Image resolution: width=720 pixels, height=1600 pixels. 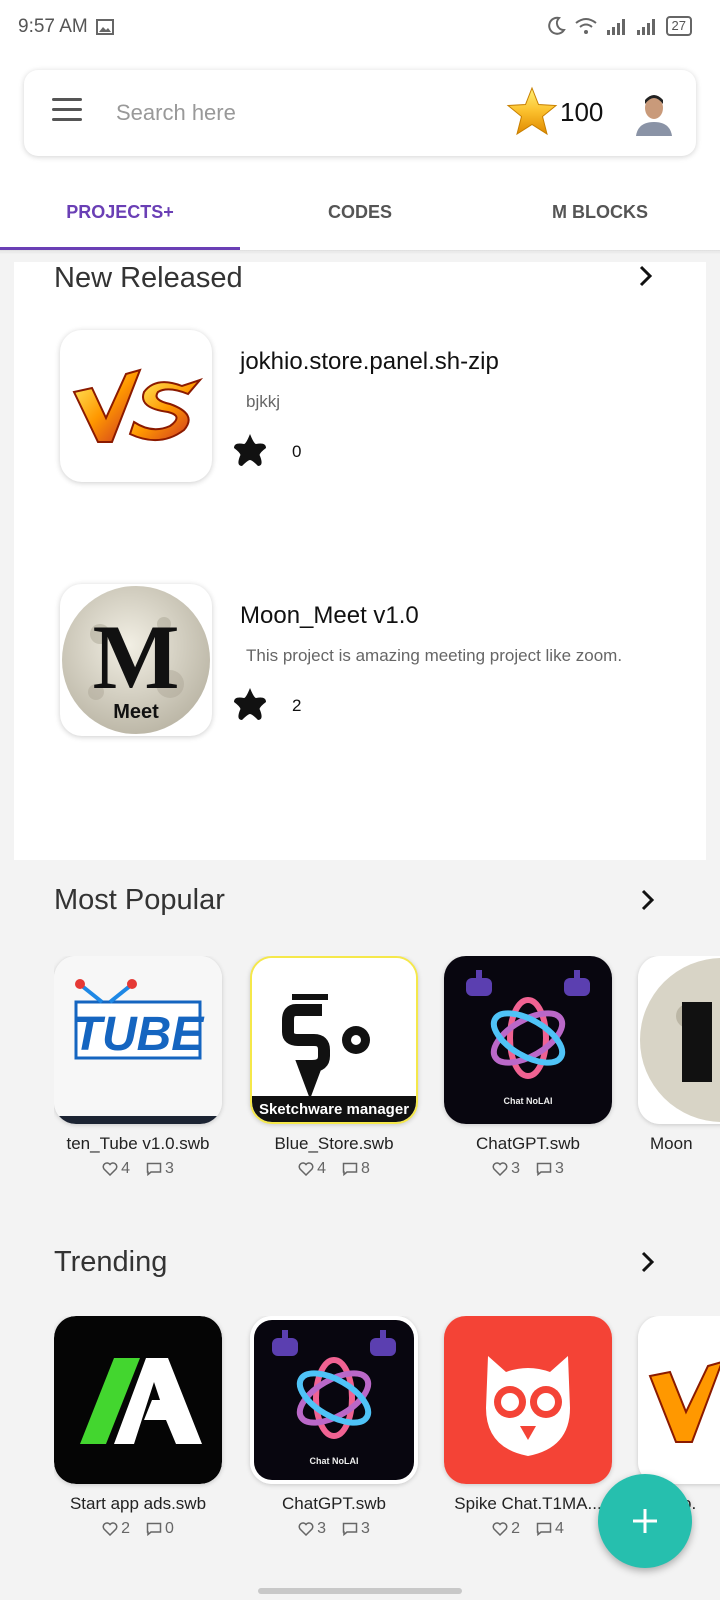 I want to click on home-indicator, so click(x=360, y=1591).